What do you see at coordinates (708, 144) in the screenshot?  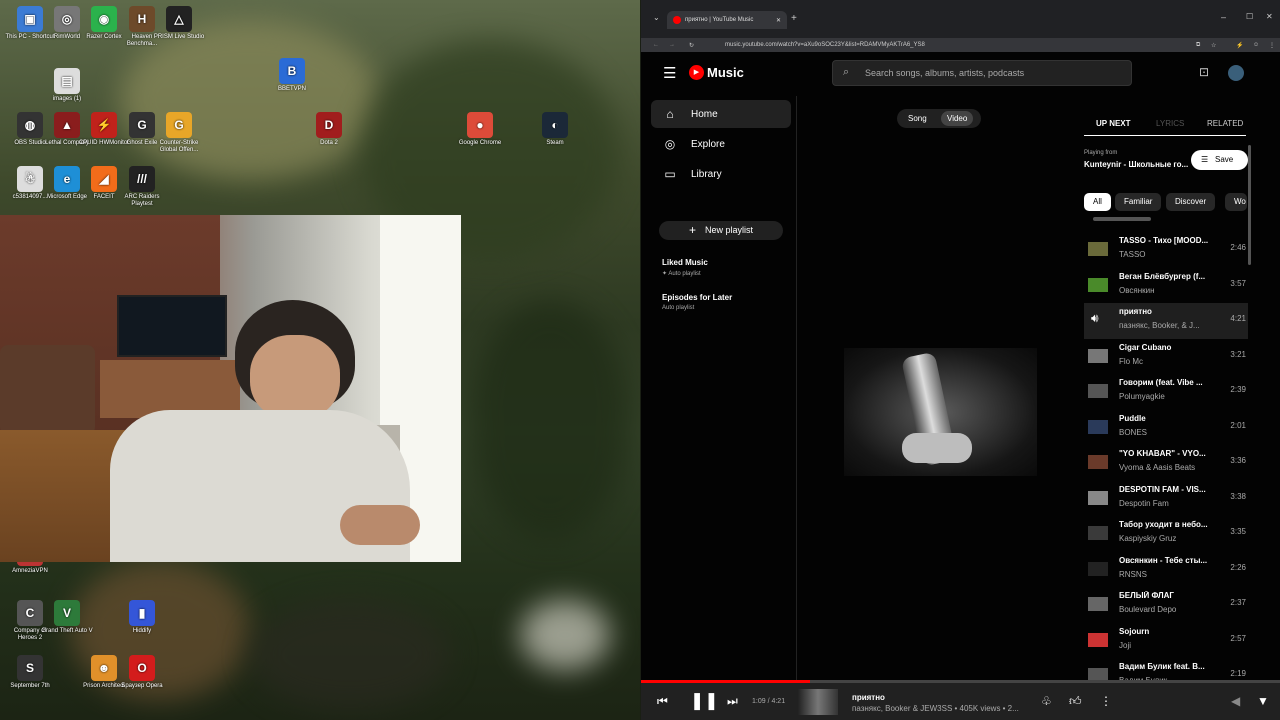 I see `nav-label: Explore` at bounding box center [708, 144].